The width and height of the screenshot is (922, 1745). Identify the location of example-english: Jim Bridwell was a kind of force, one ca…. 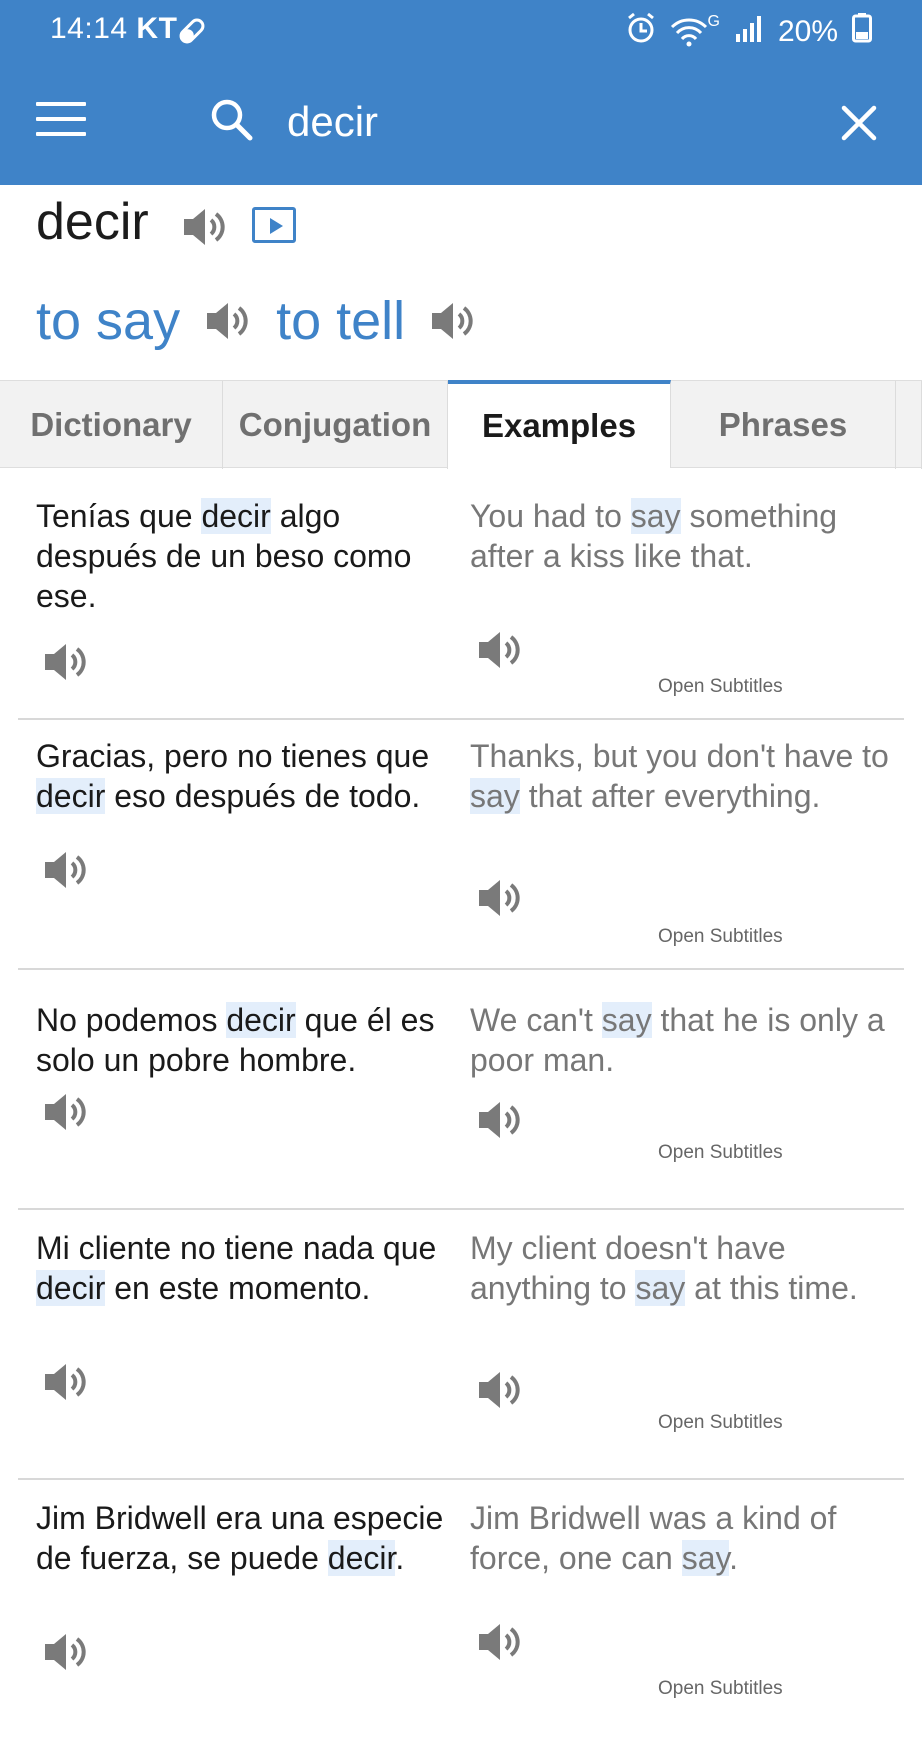
(653, 1538).